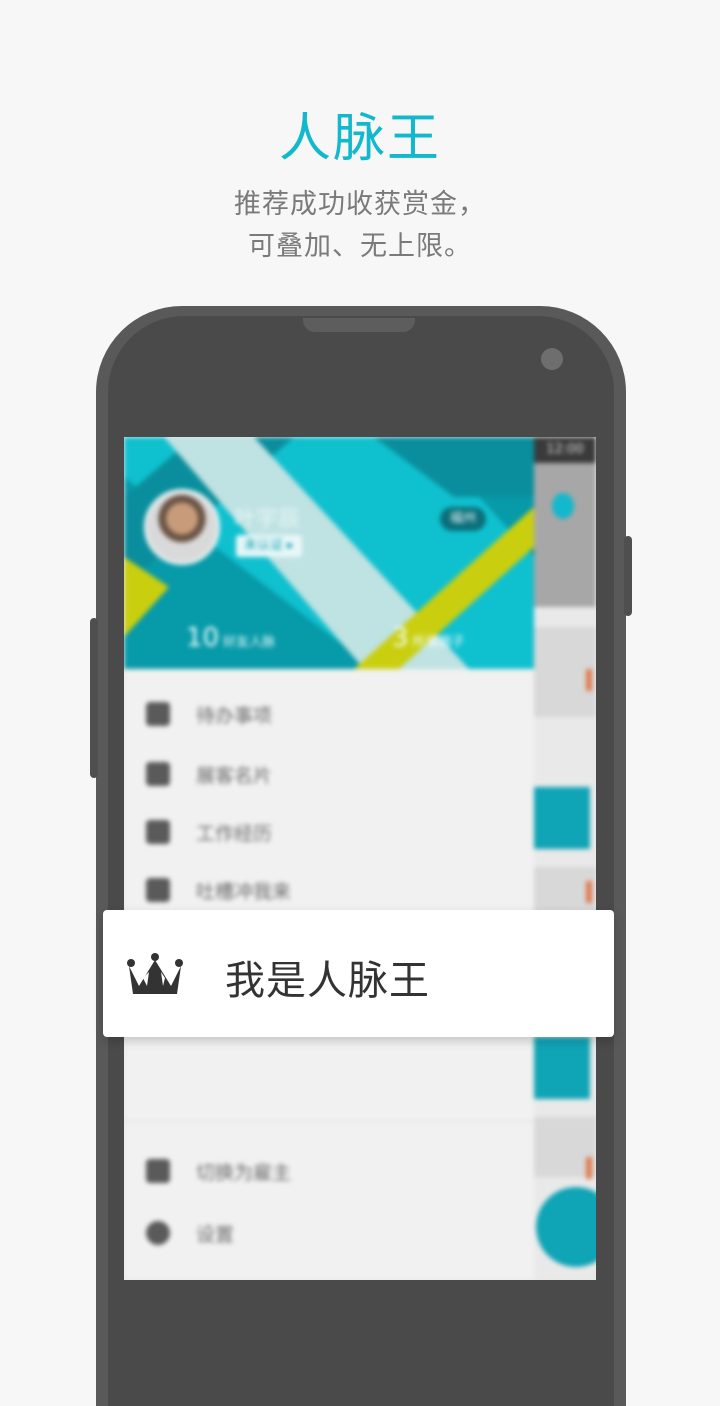 This screenshot has height=1406, width=720. What do you see at coordinates (329, 1121) in the screenshot?
I see `drawer-divider` at bounding box center [329, 1121].